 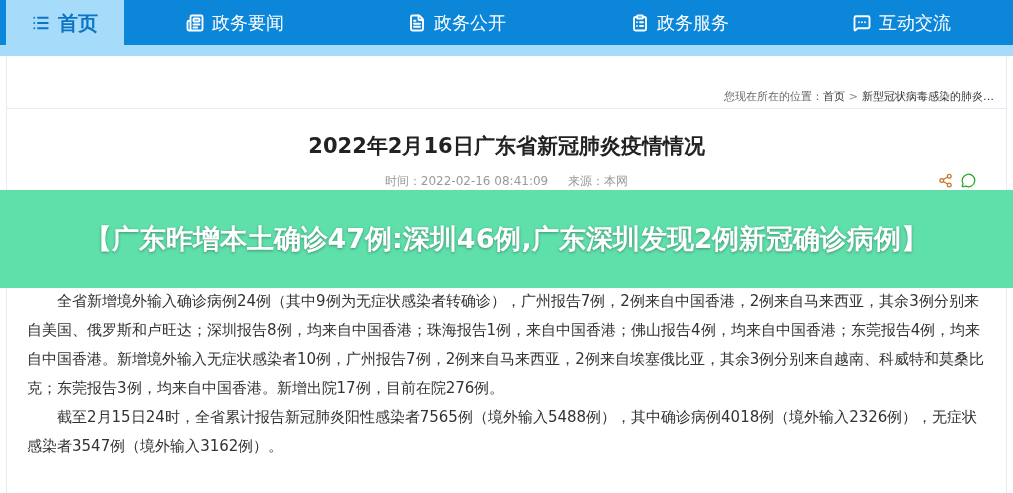 What do you see at coordinates (506, 238) in the screenshot?
I see `banner-headline: 【广东昨增本土确诊47例:深圳46例,广东深圳发现2例新冠确诊病例】` at bounding box center [506, 238].